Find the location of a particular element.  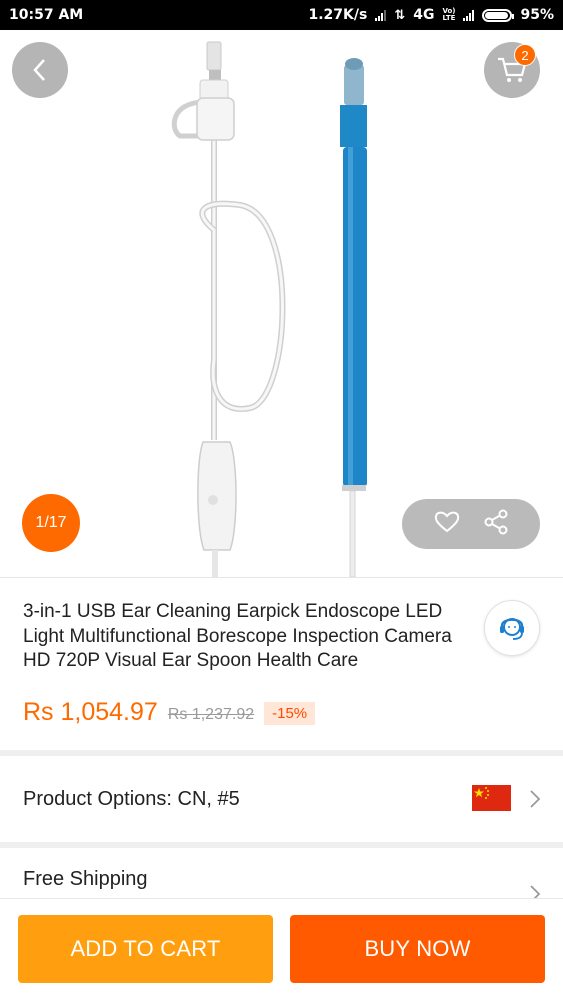

wishlist-button is located at coordinates (447, 524).